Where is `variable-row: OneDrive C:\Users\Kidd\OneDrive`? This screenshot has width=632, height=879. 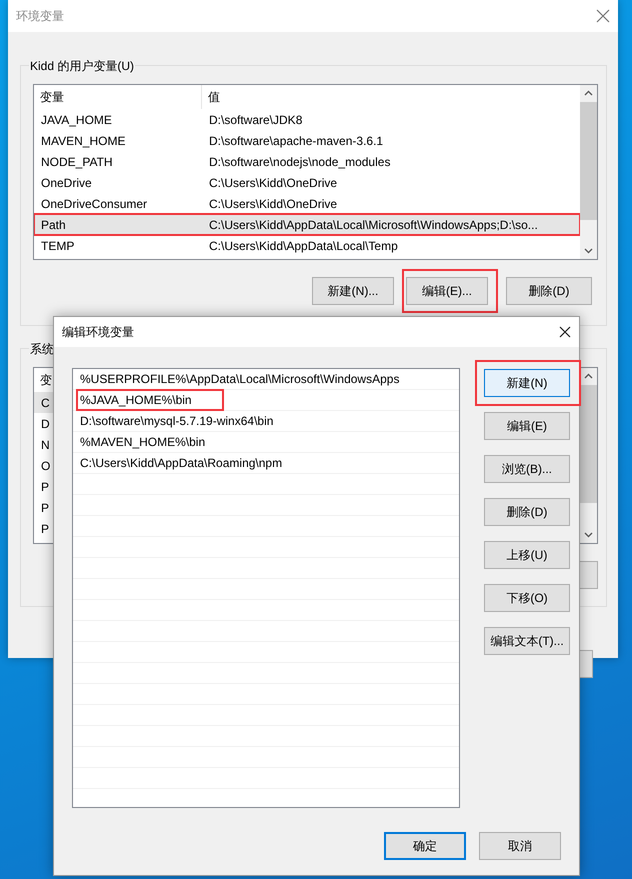
variable-row: OneDrive C:\Users\Kidd\OneDrive is located at coordinates (307, 182).